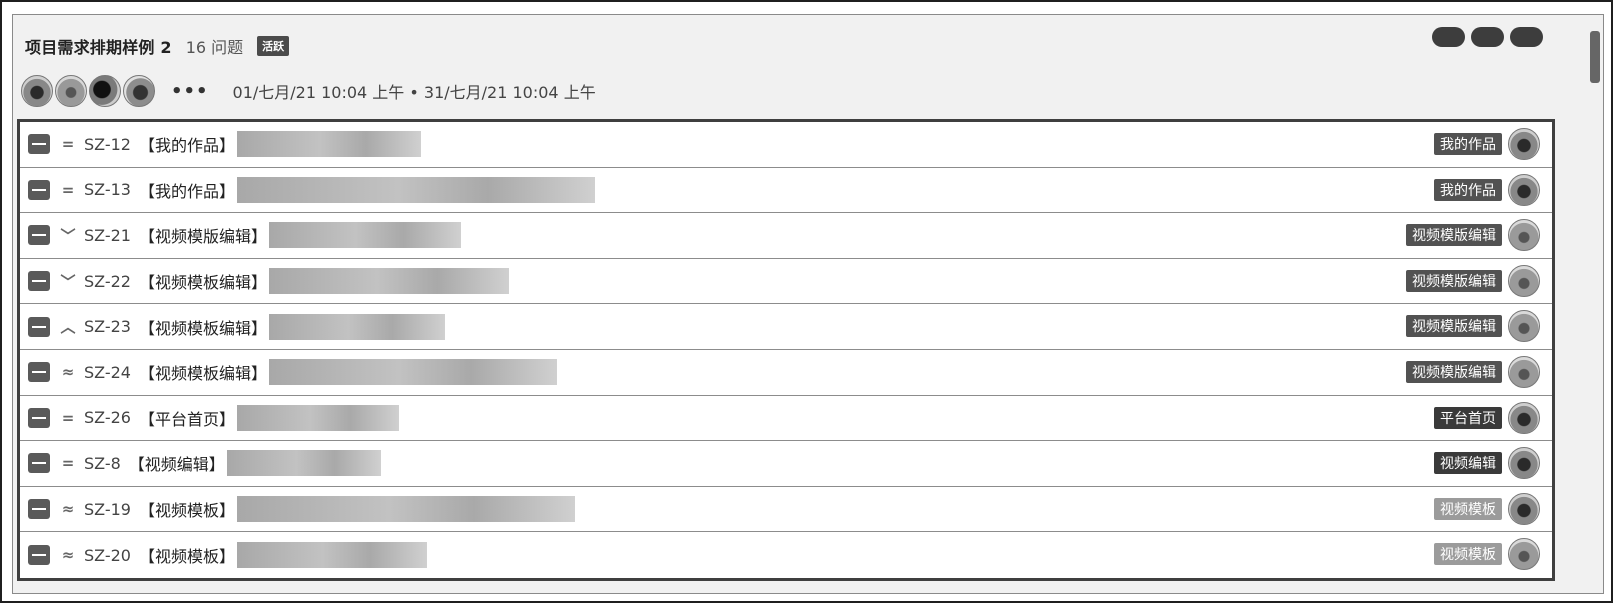 The height and width of the screenshot is (603, 1613). What do you see at coordinates (187, 418) in the screenshot?
I see `issue-title: 【平台首页】` at bounding box center [187, 418].